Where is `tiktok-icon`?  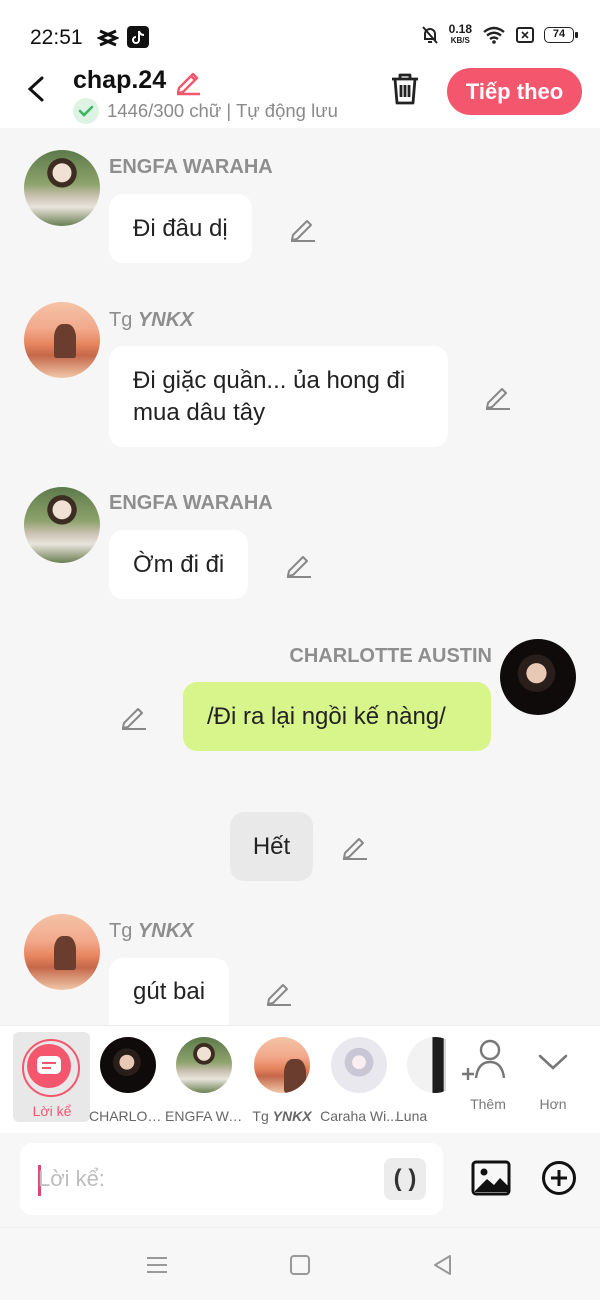
tiktok-icon is located at coordinates (138, 37).